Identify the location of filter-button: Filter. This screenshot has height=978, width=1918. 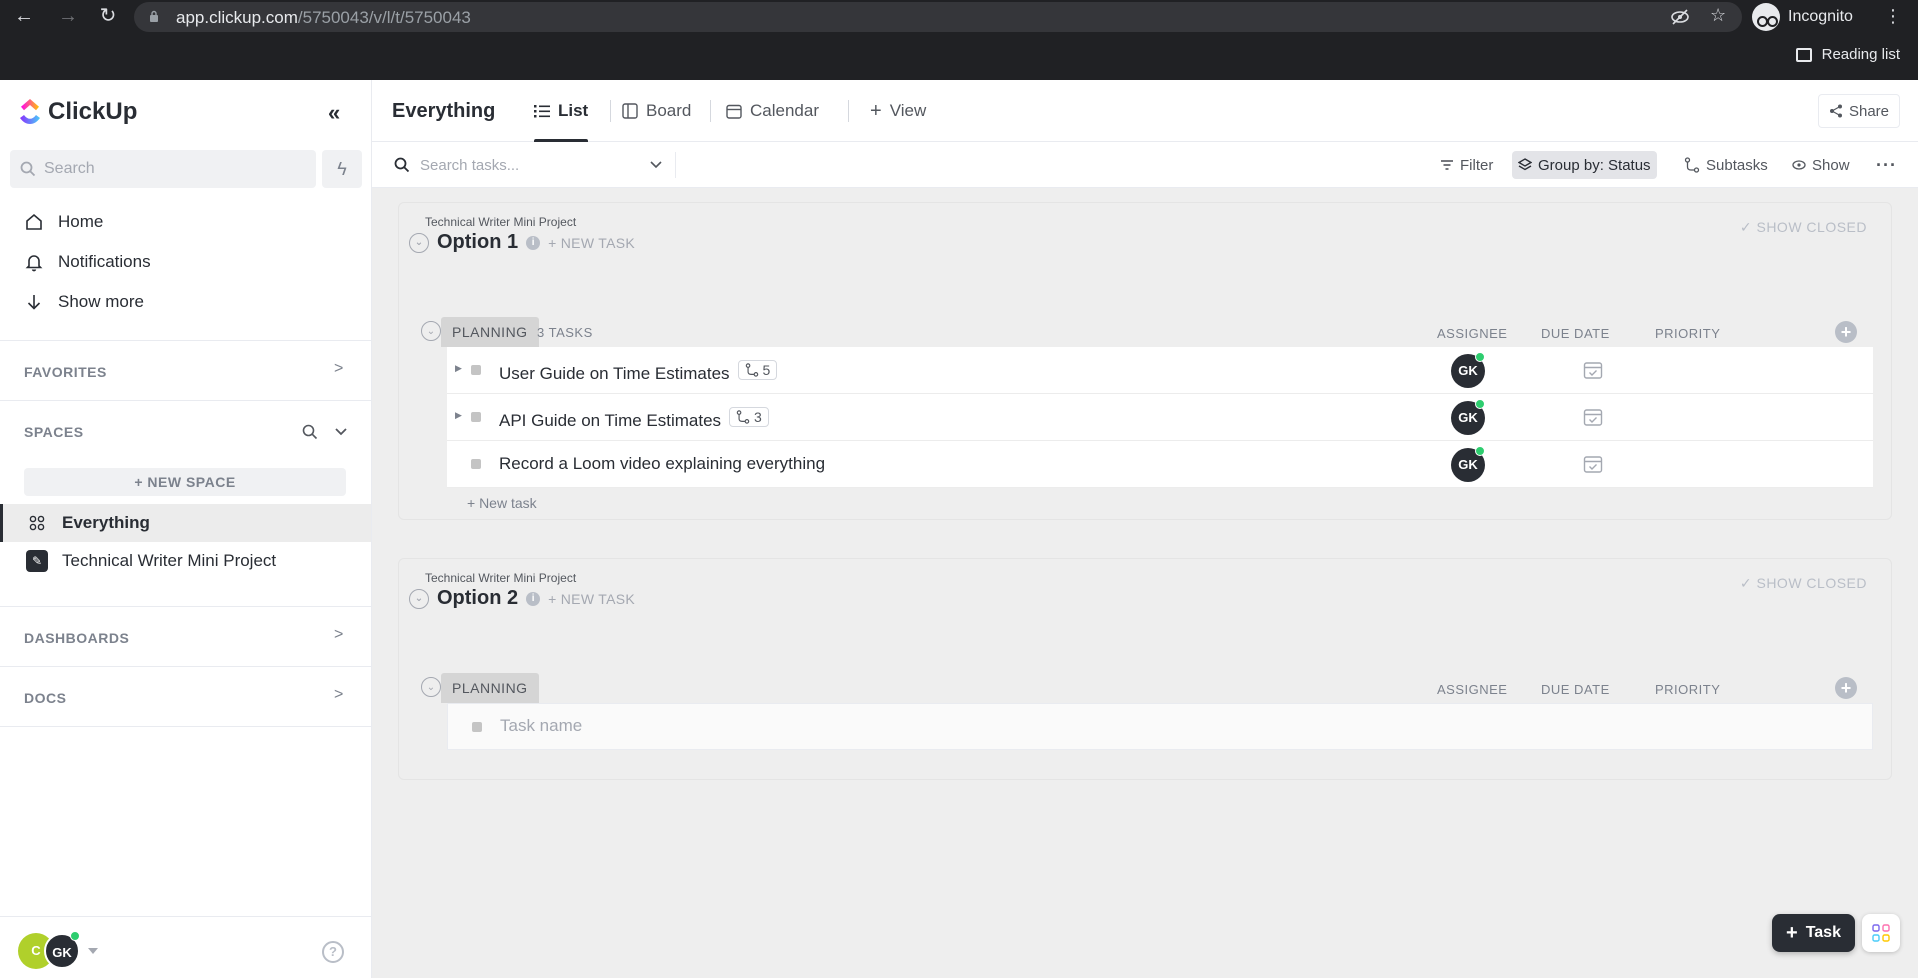
(1466, 165).